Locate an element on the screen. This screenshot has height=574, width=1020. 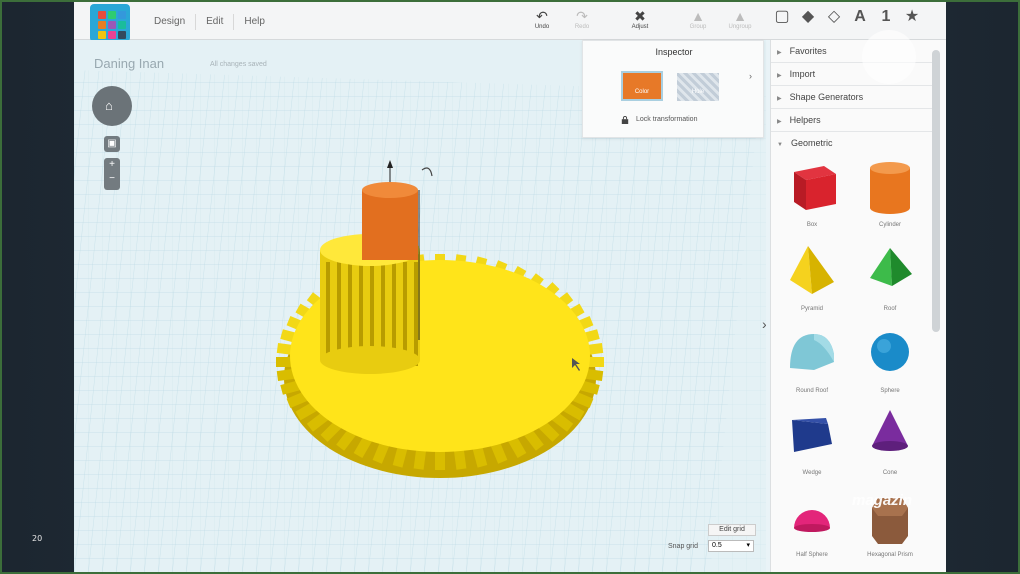
shape-box: Box is located at coordinates (812, 198).